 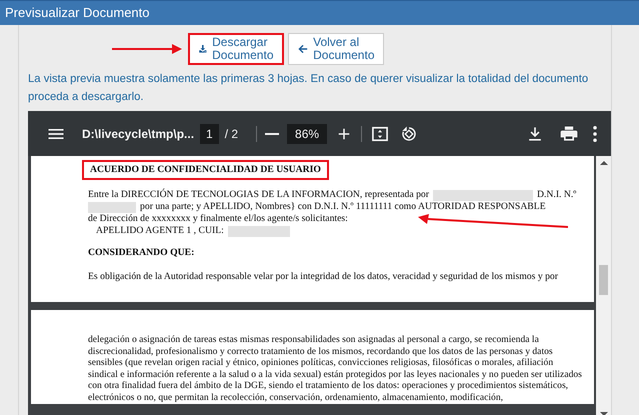 What do you see at coordinates (307, 134) in the screenshot?
I see `zoom-field: 86%` at bounding box center [307, 134].